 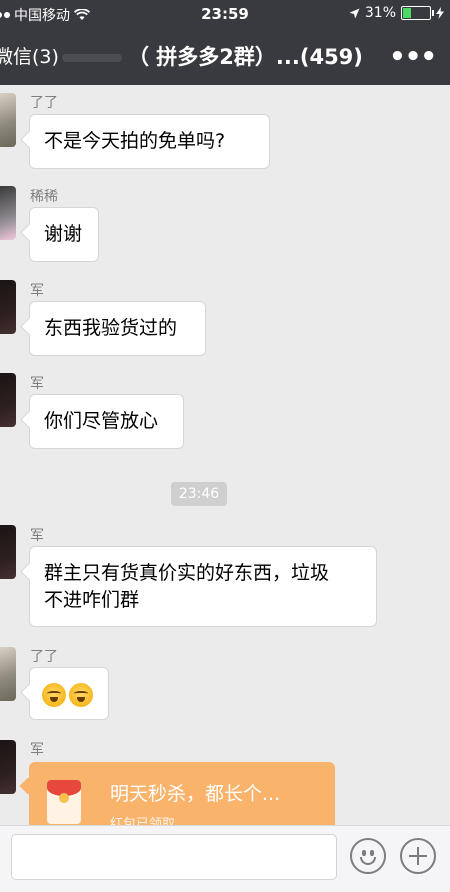 What do you see at coordinates (174, 857) in the screenshot?
I see `message-input` at bounding box center [174, 857].